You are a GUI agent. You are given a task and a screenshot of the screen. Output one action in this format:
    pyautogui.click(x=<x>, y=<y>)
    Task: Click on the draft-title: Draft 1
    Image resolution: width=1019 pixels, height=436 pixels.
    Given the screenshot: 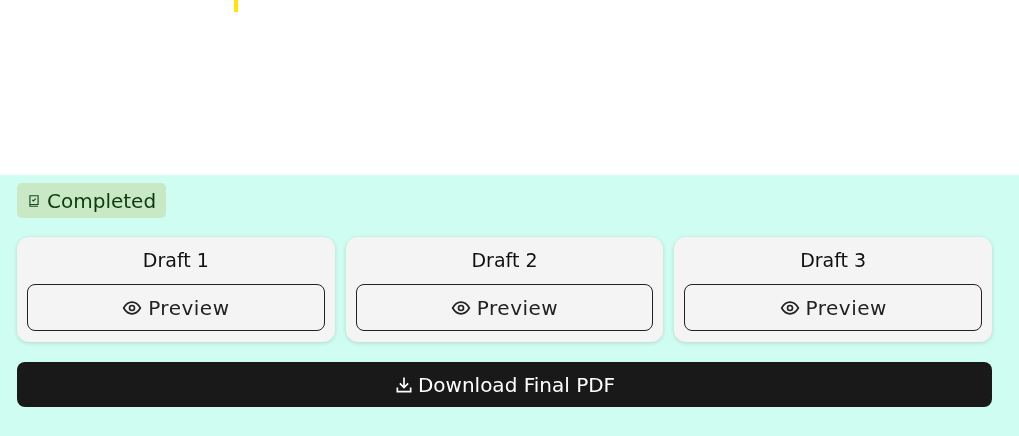 What is the action you would take?
    pyautogui.click(x=175, y=260)
    